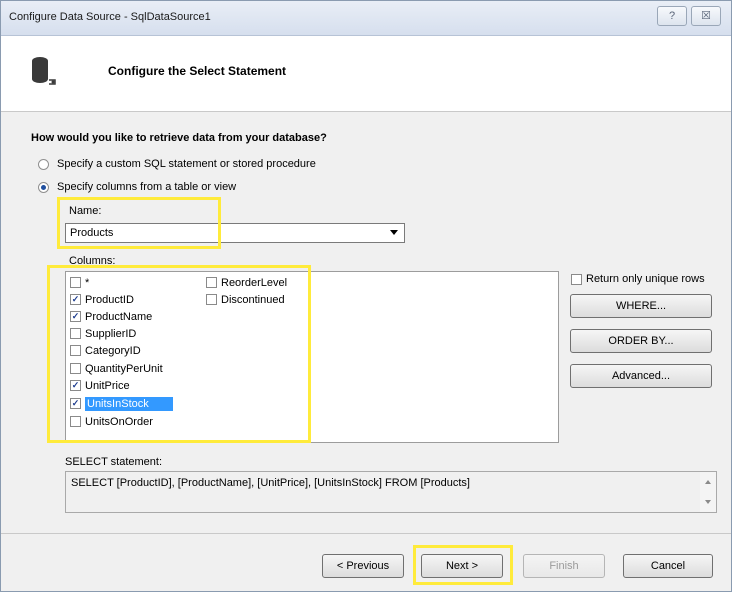 Image resolution: width=732 pixels, height=592 pixels. Describe the element at coordinates (366, 74) in the screenshot. I see `wizard-header: Configure the Select Statement` at that location.